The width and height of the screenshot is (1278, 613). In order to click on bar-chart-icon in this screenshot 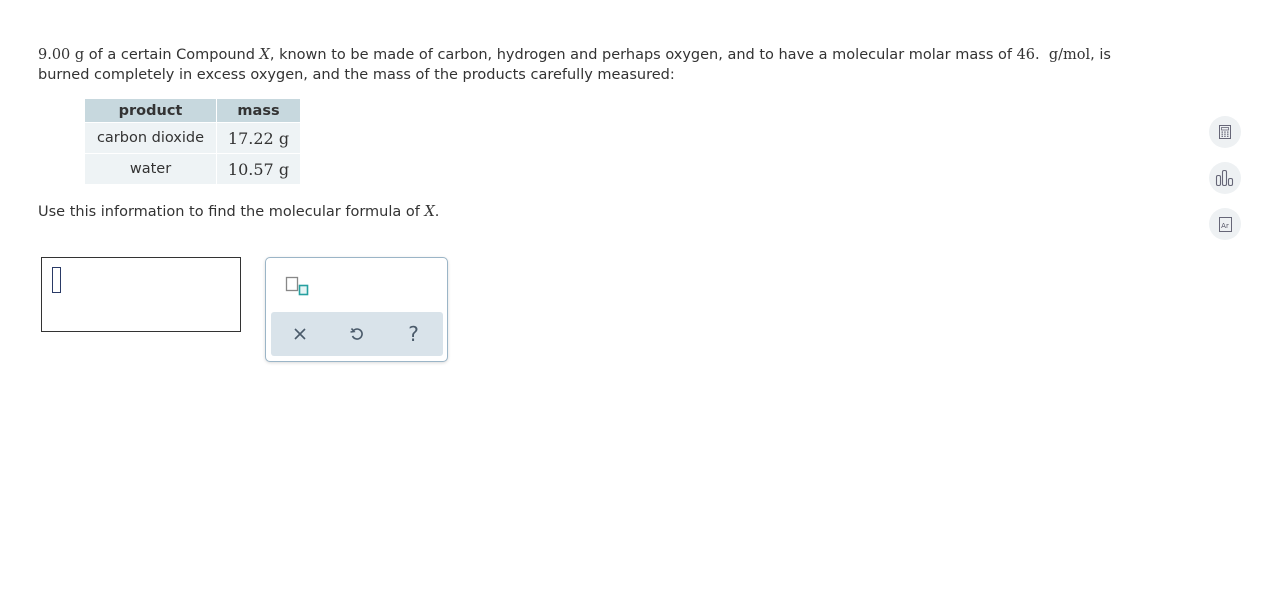, I will do `click(1224, 178)`.